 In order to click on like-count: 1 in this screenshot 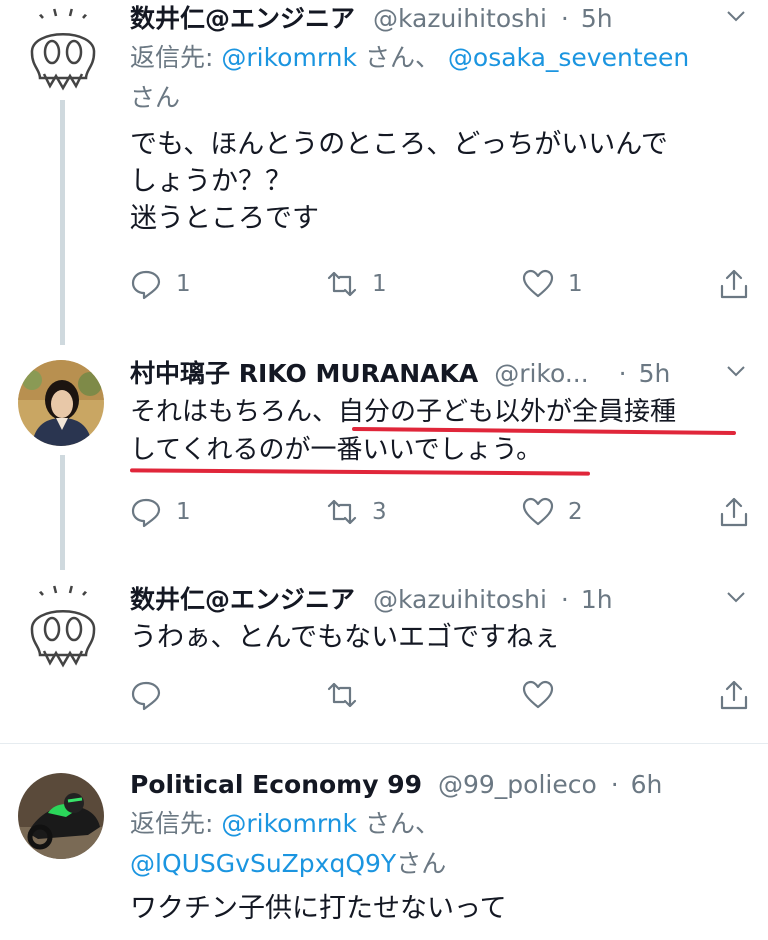, I will do `click(575, 284)`.